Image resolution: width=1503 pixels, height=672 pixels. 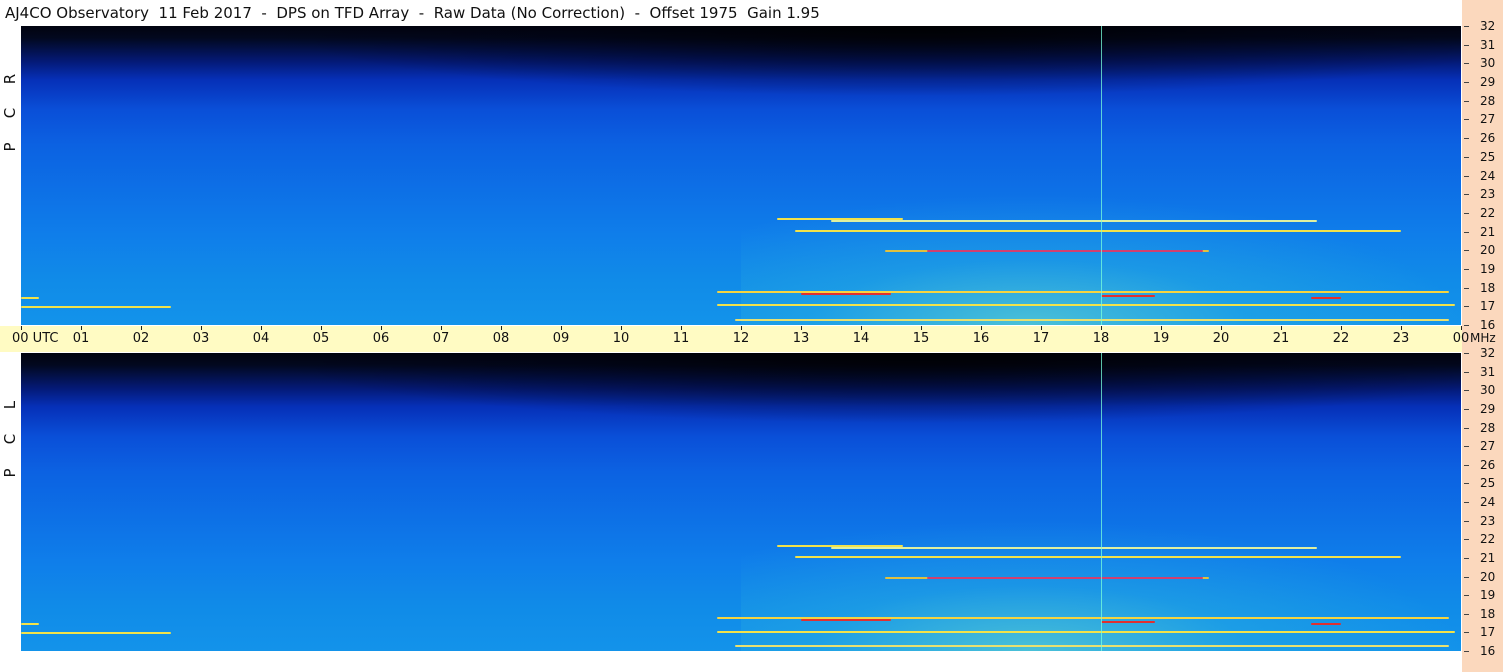 What do you see at coordinates (1483, 338) in the screenshot?
I see `mhz-unit-label: MHz` at bounding box center [1483, 338].